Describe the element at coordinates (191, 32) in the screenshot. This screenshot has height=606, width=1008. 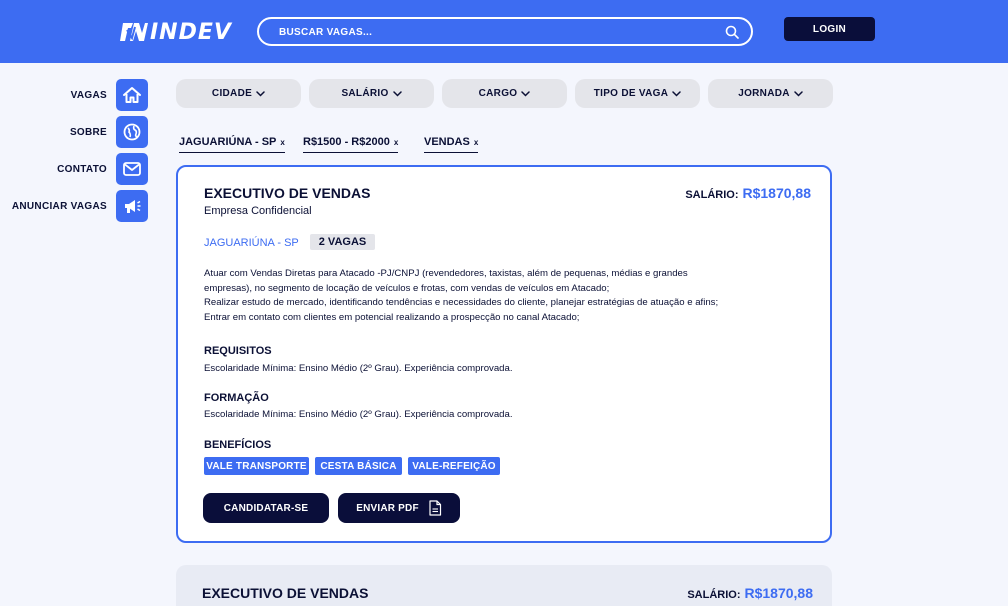
I see `brand-name: INDEV` at that location.